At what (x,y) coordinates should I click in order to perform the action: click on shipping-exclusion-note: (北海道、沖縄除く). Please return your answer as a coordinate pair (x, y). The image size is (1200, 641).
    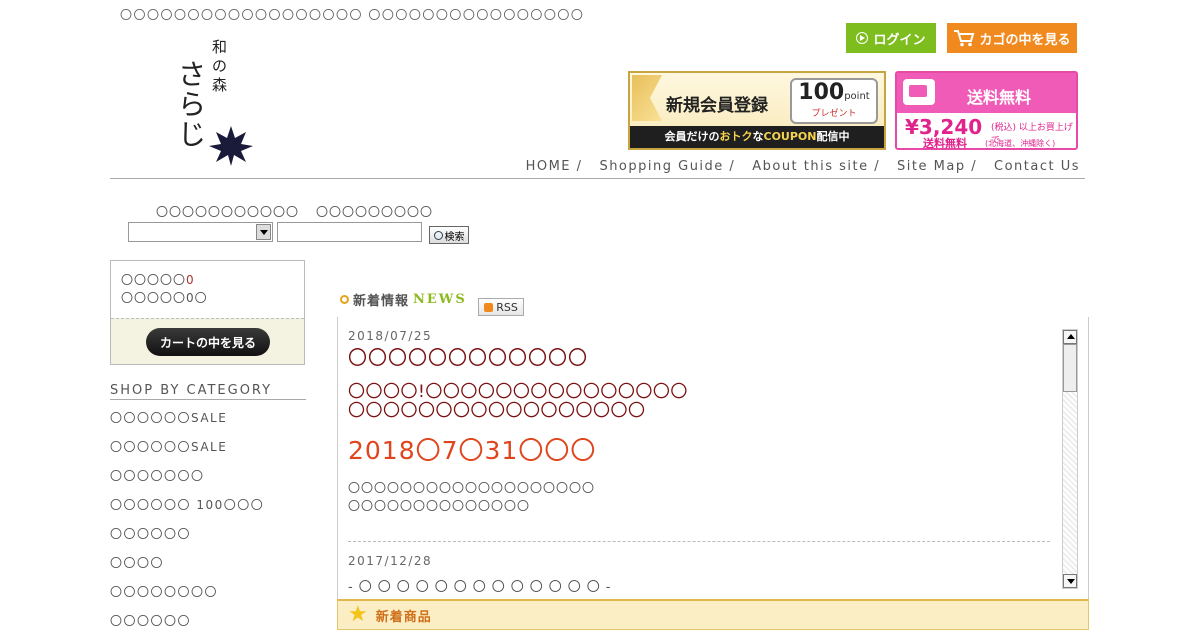
    Looking at the image, I should click on (1020, 143).